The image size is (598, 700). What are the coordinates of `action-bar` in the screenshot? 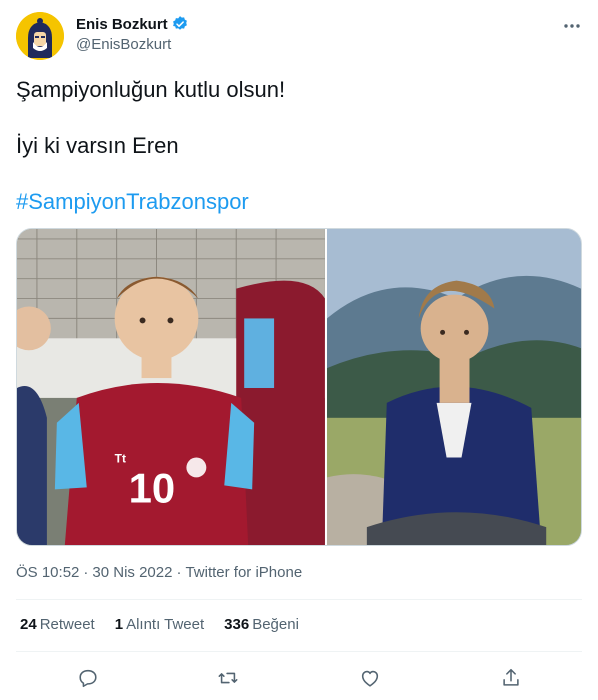 It's located at (299, 678).